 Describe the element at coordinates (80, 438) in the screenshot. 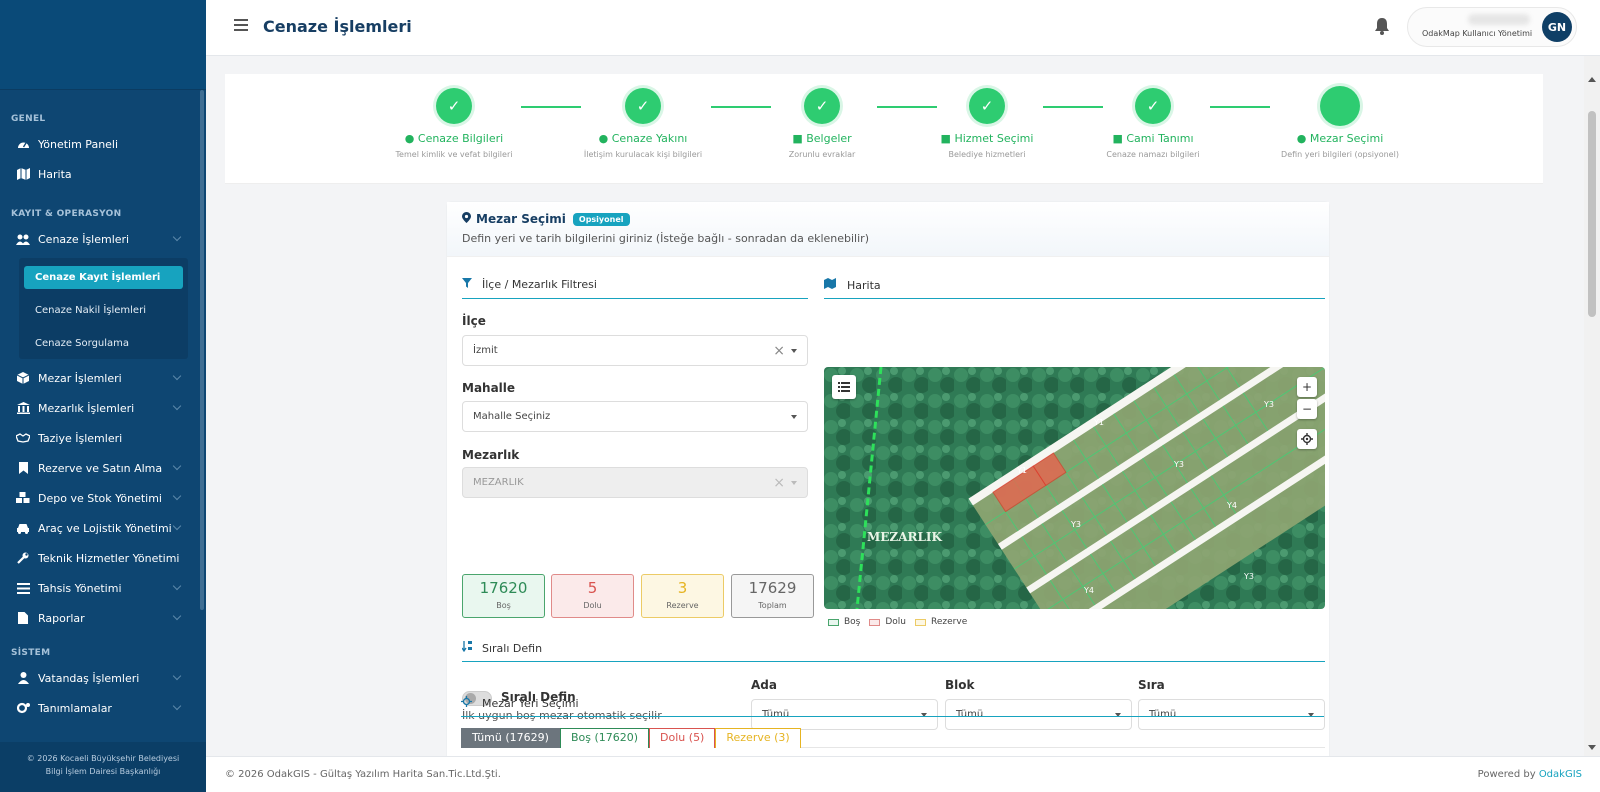

I see `sidebar-item-label: Taziye İşlemleri` at that location.